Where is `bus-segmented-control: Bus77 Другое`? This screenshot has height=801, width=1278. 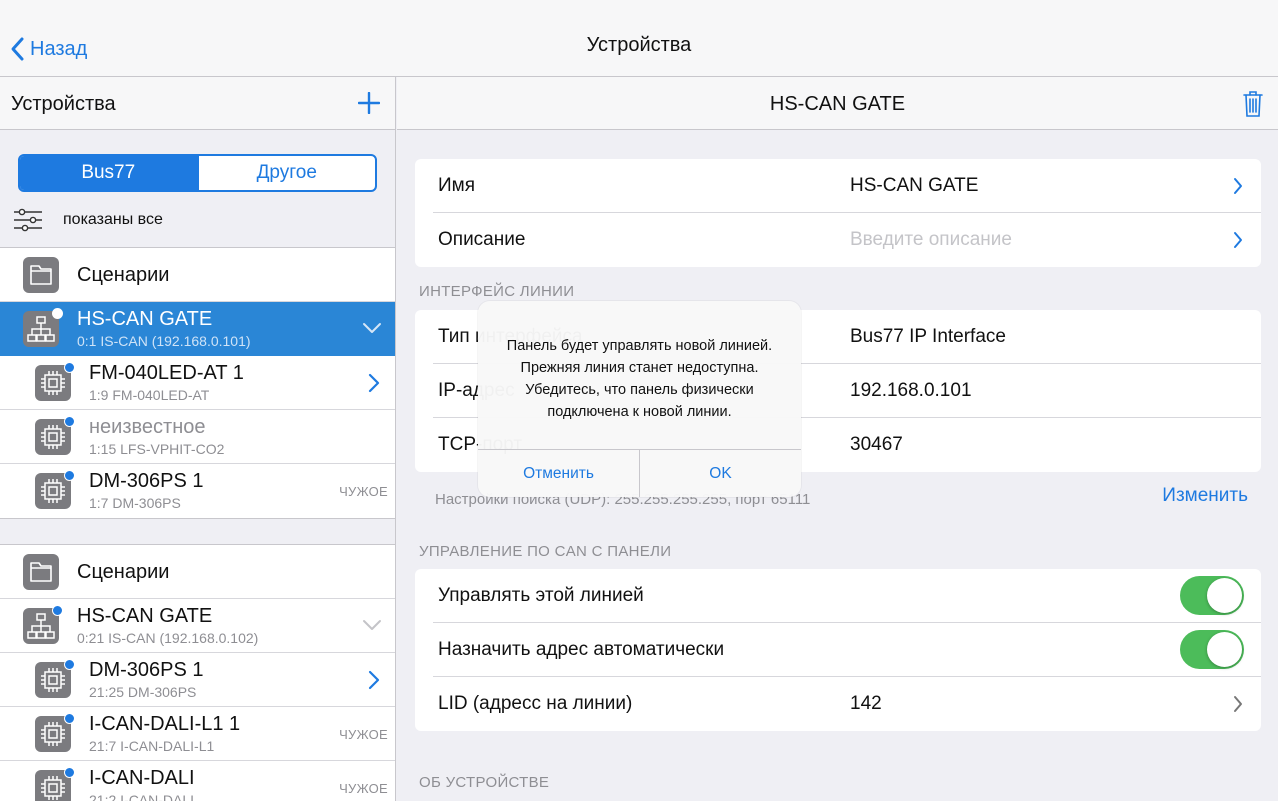 bus-segmented-control: Bus77 Другое is located at coordinates (197, 173).